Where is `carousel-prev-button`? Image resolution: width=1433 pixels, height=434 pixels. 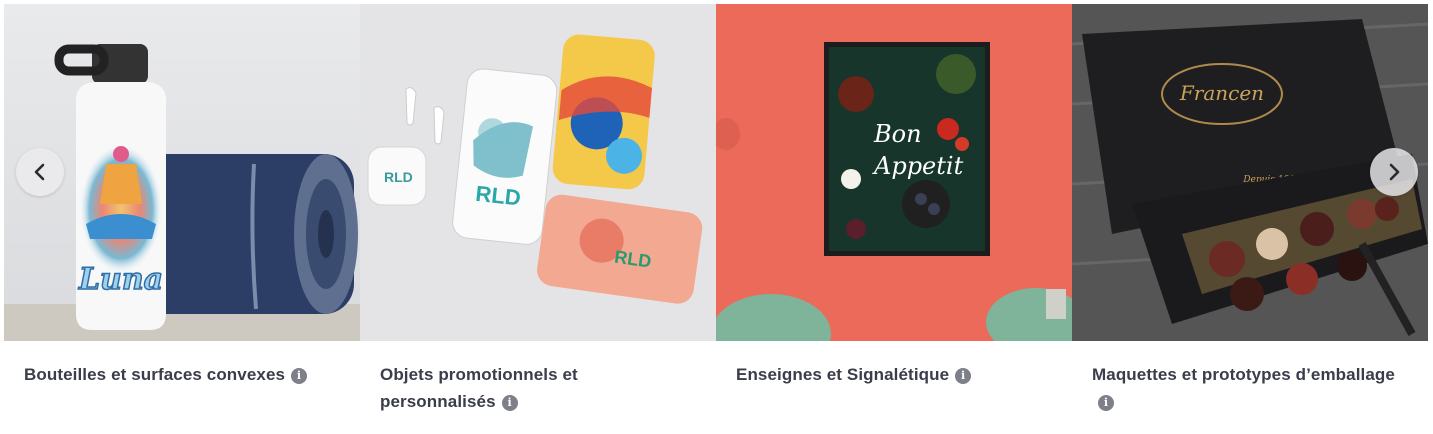
carousel-prev-button is located at coordinates (40, 172).